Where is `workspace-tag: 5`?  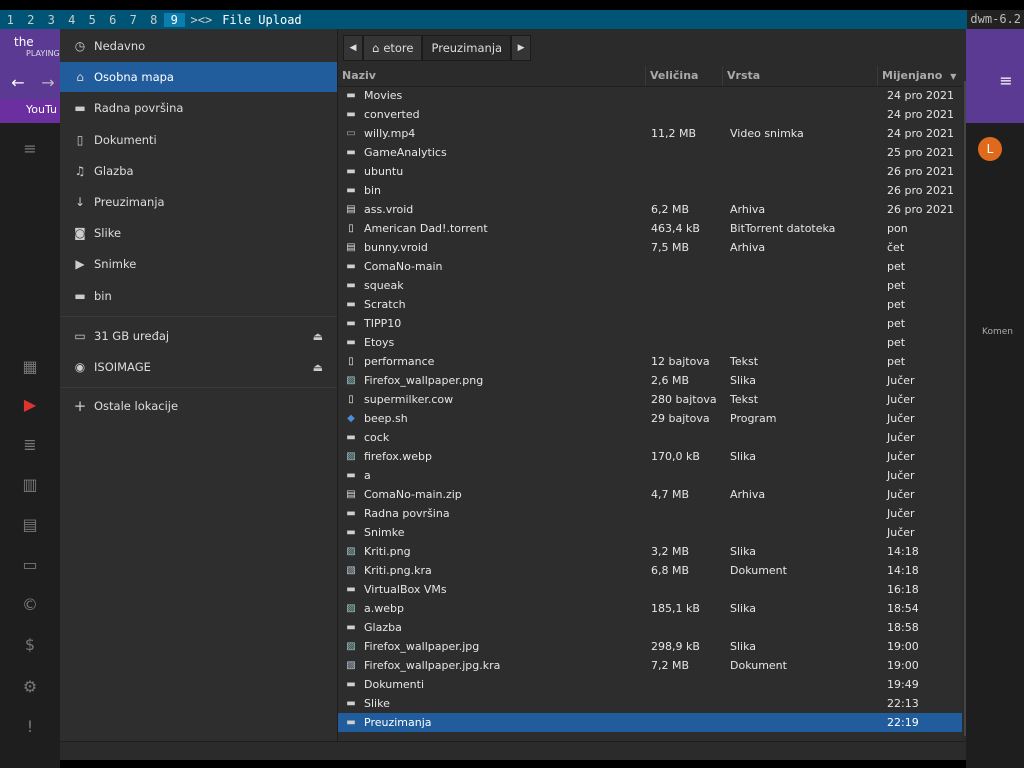
workspace-tag: 5 is located at coordinates (92, 20).